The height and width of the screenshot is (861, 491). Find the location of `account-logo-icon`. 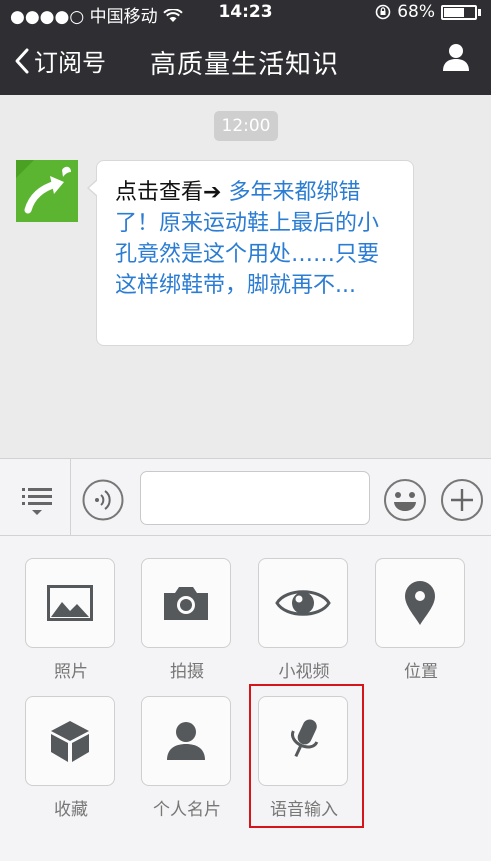

account-logo-icon is located at coordinates (47, 191).